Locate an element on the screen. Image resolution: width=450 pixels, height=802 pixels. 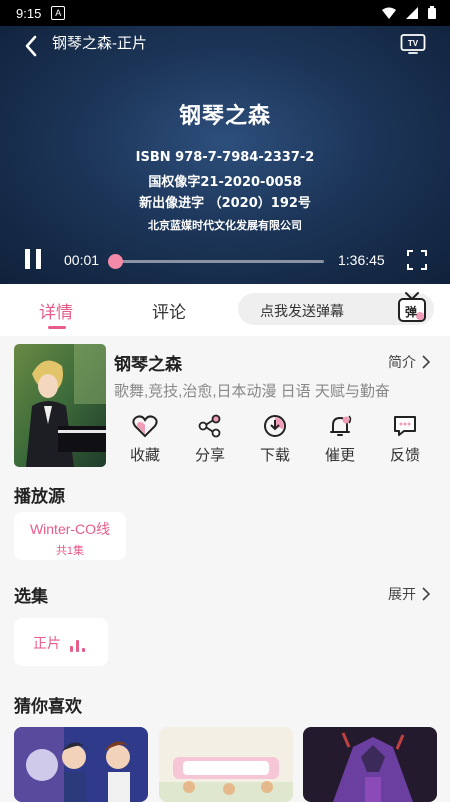
danmaku-tv-icon: 弹 is located at coordinates (412, 307).